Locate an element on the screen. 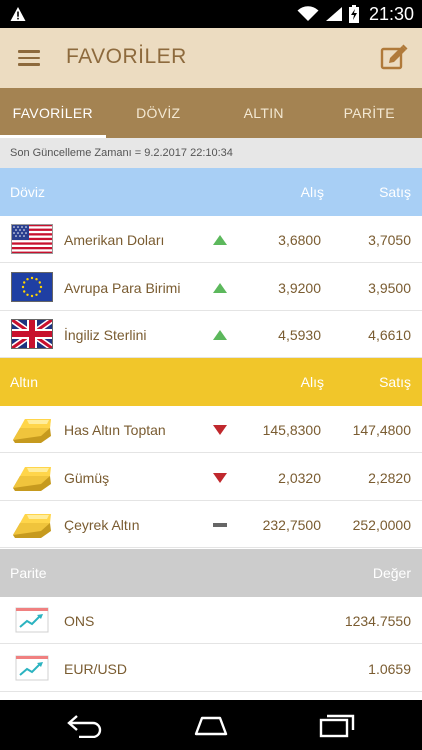 This screenshot has height=750, width=422. clock: 21:30 is located at coordinates (391, 13).